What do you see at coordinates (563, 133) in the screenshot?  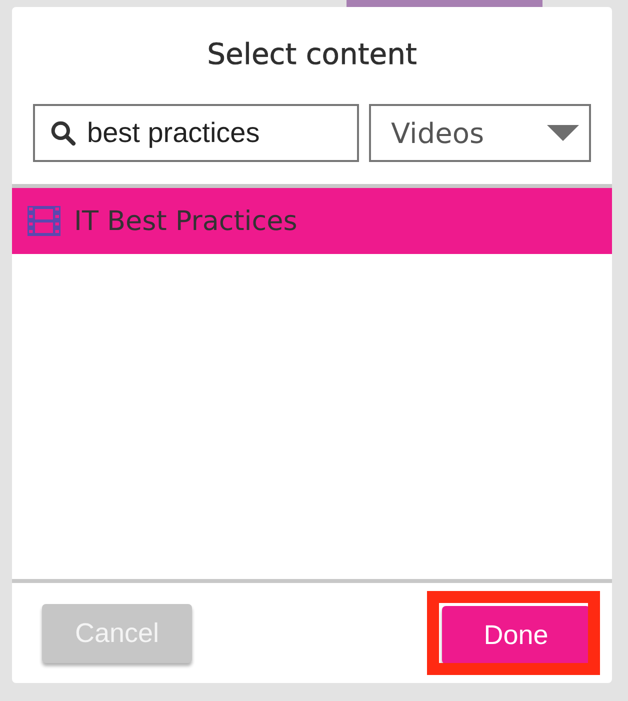 I see `caret-icon` at bounding box center [563, 133].